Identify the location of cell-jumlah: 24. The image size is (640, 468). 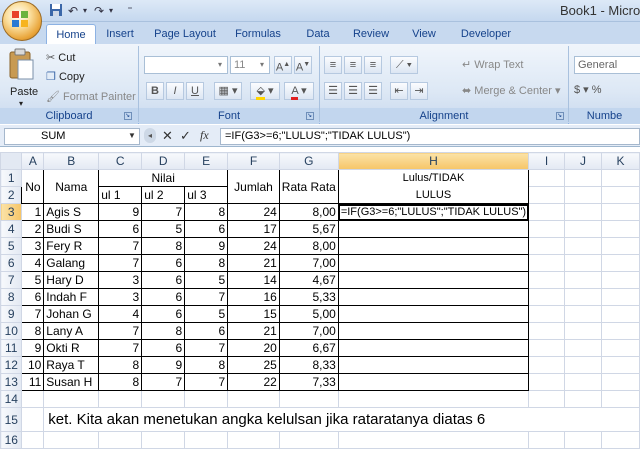
(253, 212).